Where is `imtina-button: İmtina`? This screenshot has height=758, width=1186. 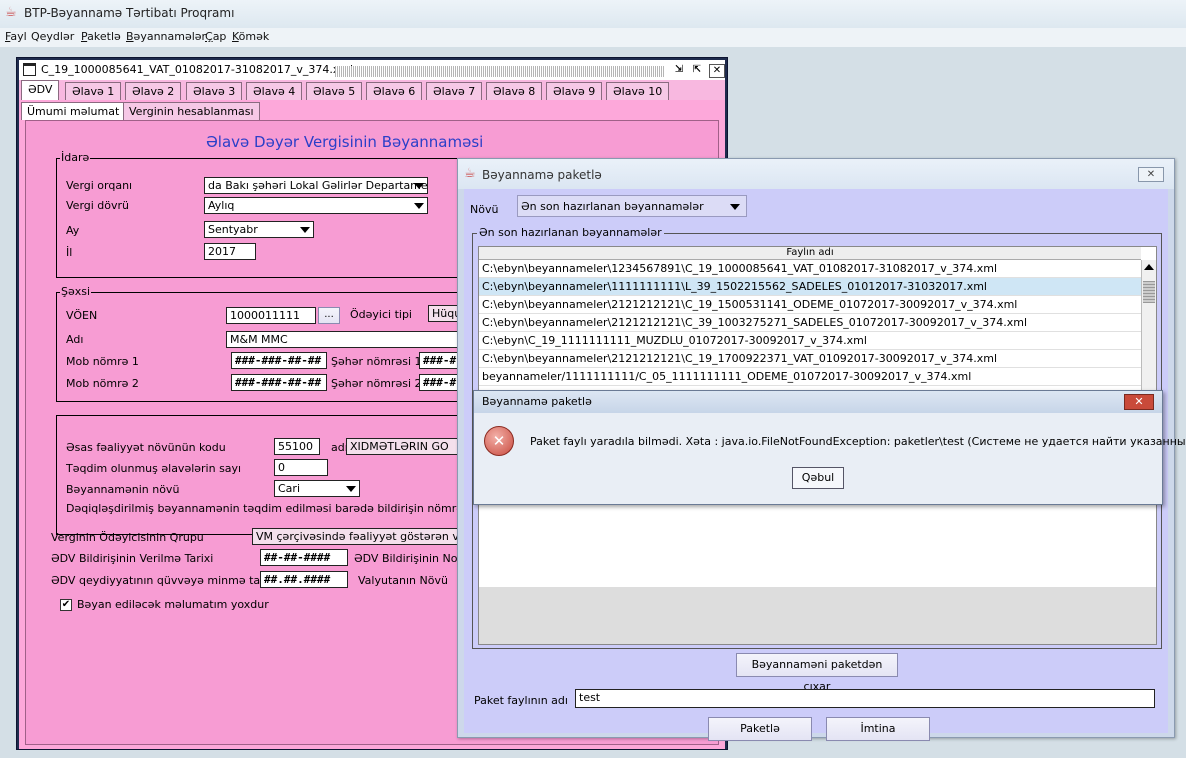
imtina-button: İmtina is located at coordinates (878, 729).